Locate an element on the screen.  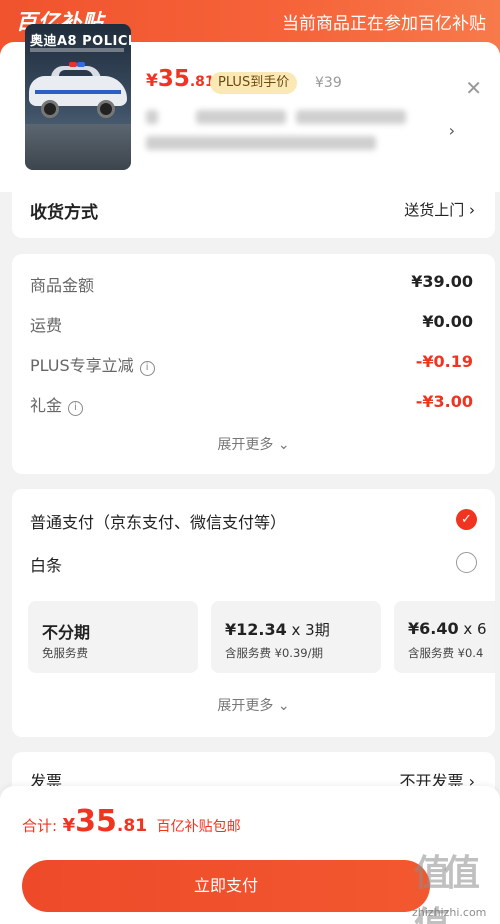
plus-price-tag: PLUS到手价 is located at coordinates (254, 83).